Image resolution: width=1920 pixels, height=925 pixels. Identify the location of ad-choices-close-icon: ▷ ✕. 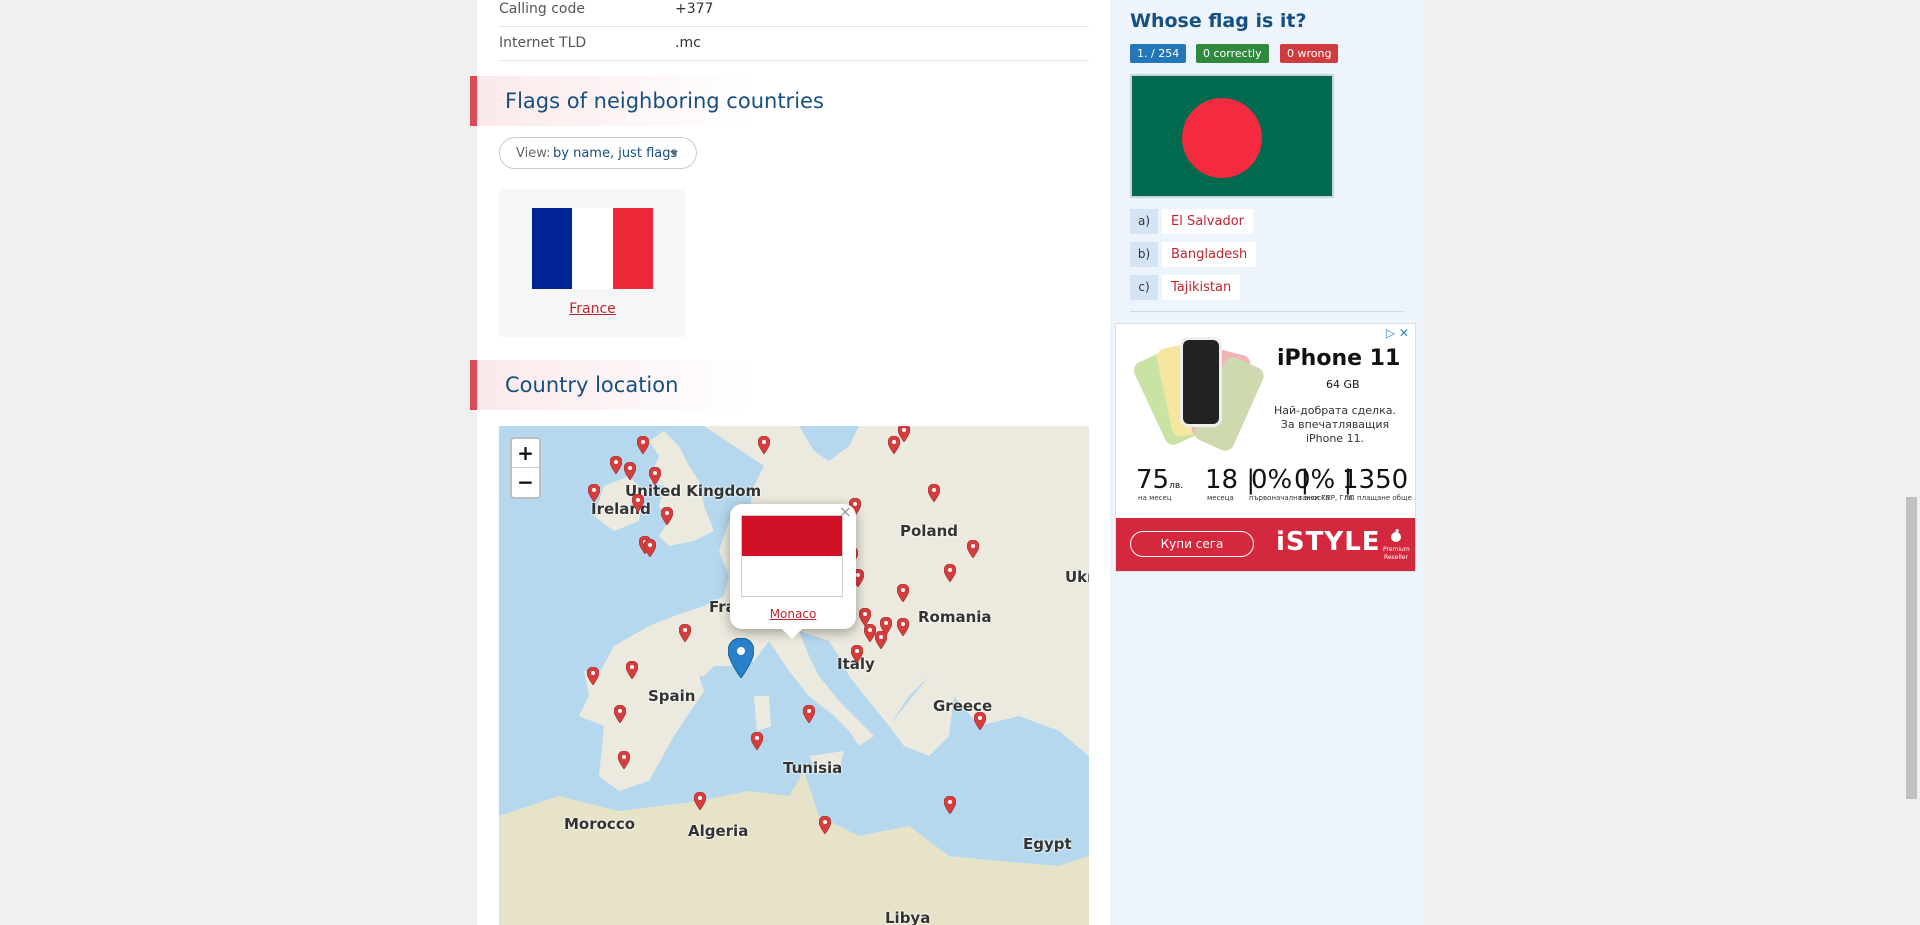
(1397, 333).